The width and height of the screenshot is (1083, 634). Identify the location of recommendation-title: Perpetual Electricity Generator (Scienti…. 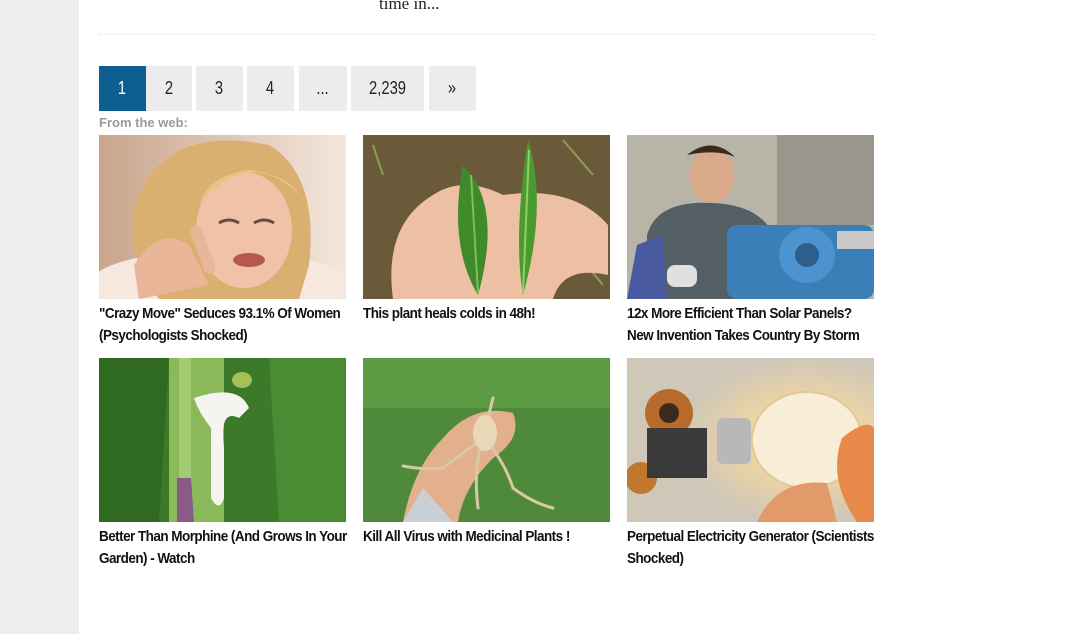
(751, 548).